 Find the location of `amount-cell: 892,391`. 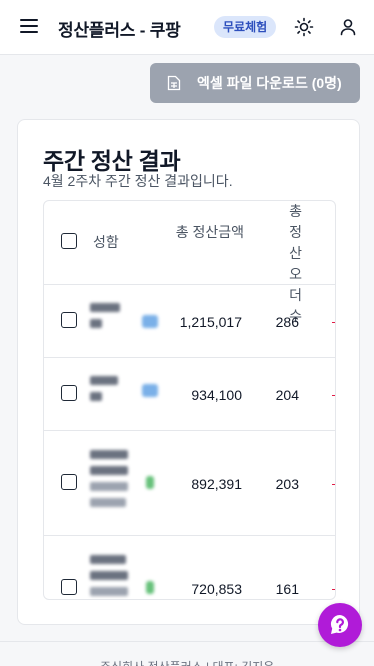

amount-cell: 892,391 is located at coordinates (216, 484).